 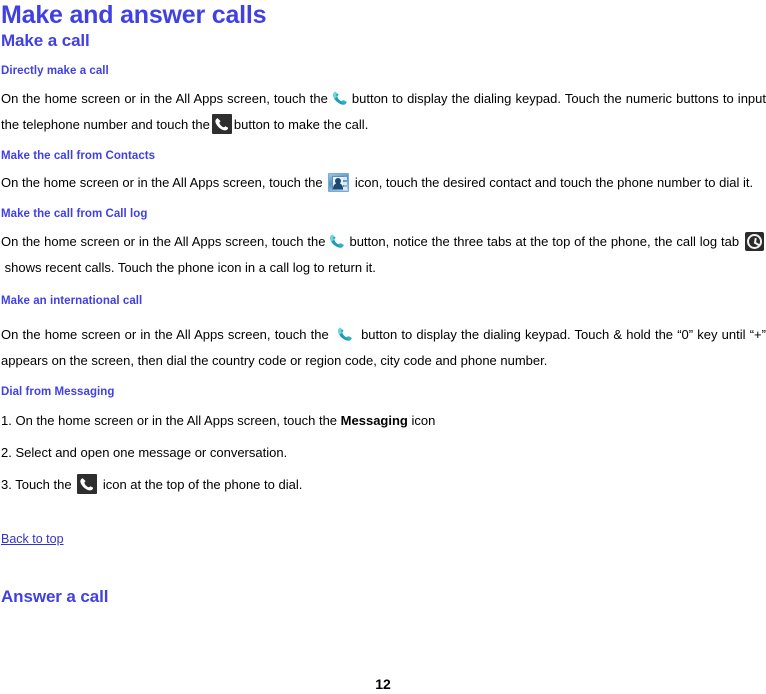 What do you see at coordinates (58, 391) in the screenshot?
I see `subheading-dial-from-messaging: Dial from Messaging` at bounding box center [58, 391].